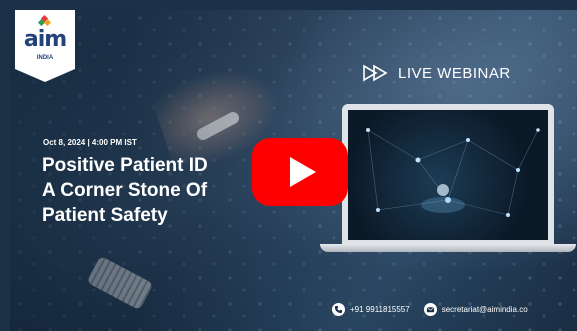 This screenshot has width=577, height=331. I want to click on play-button, so click(300, 172).